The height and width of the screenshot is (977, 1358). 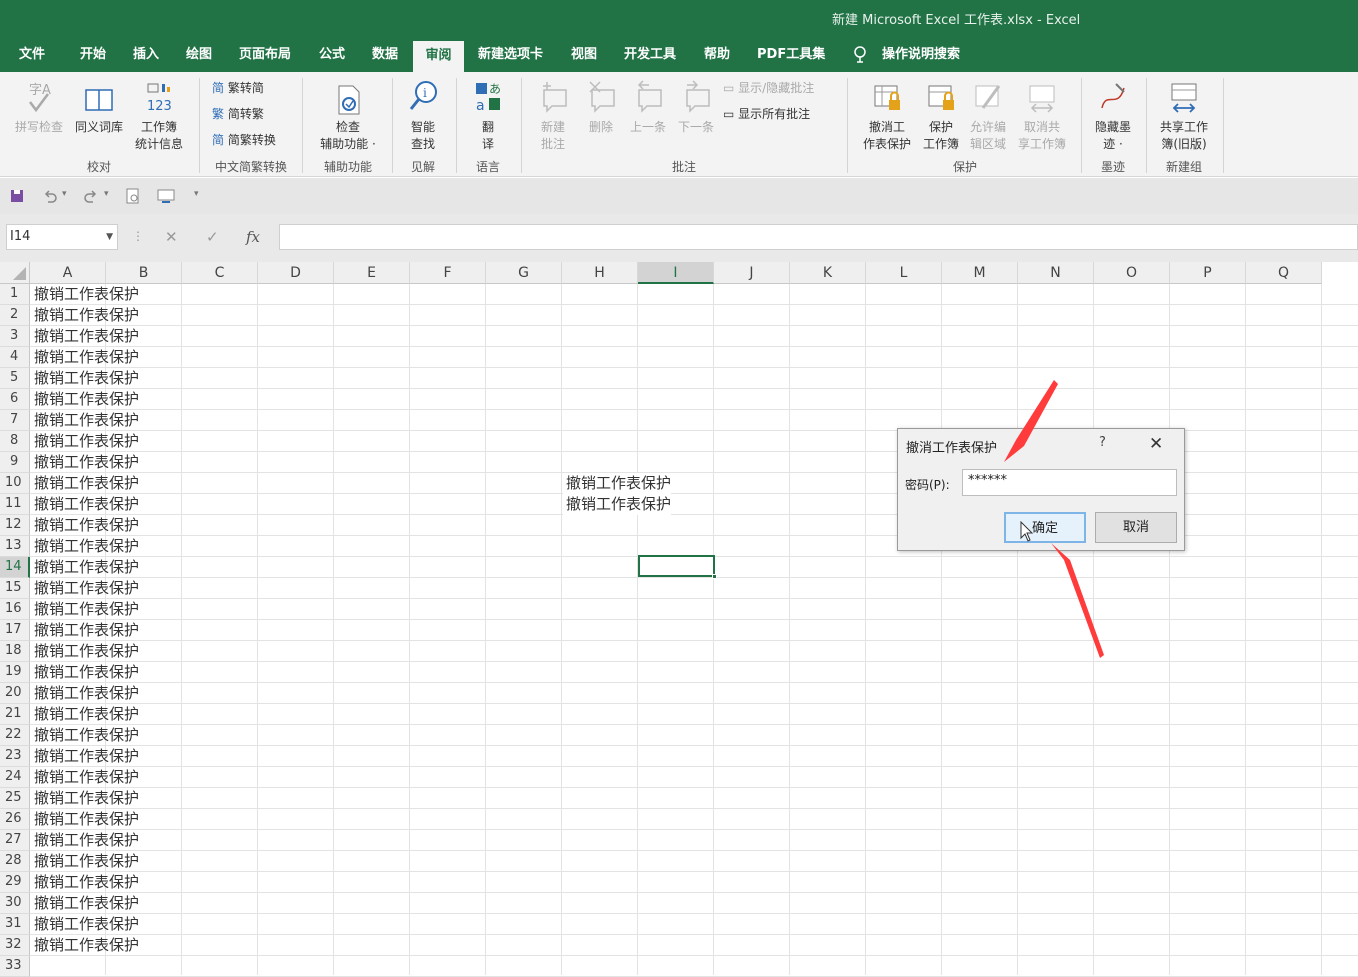 What do you see at coordinates (15, 483) in the screenshot?
I see `row-header-10: 10` at bounding box center [15, 483].